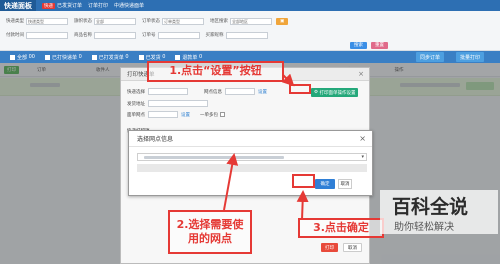  What do you see at coordinates (358, 45) in the screenshot?
I see `search-button: 搜索` at bounding box center [358, 45].